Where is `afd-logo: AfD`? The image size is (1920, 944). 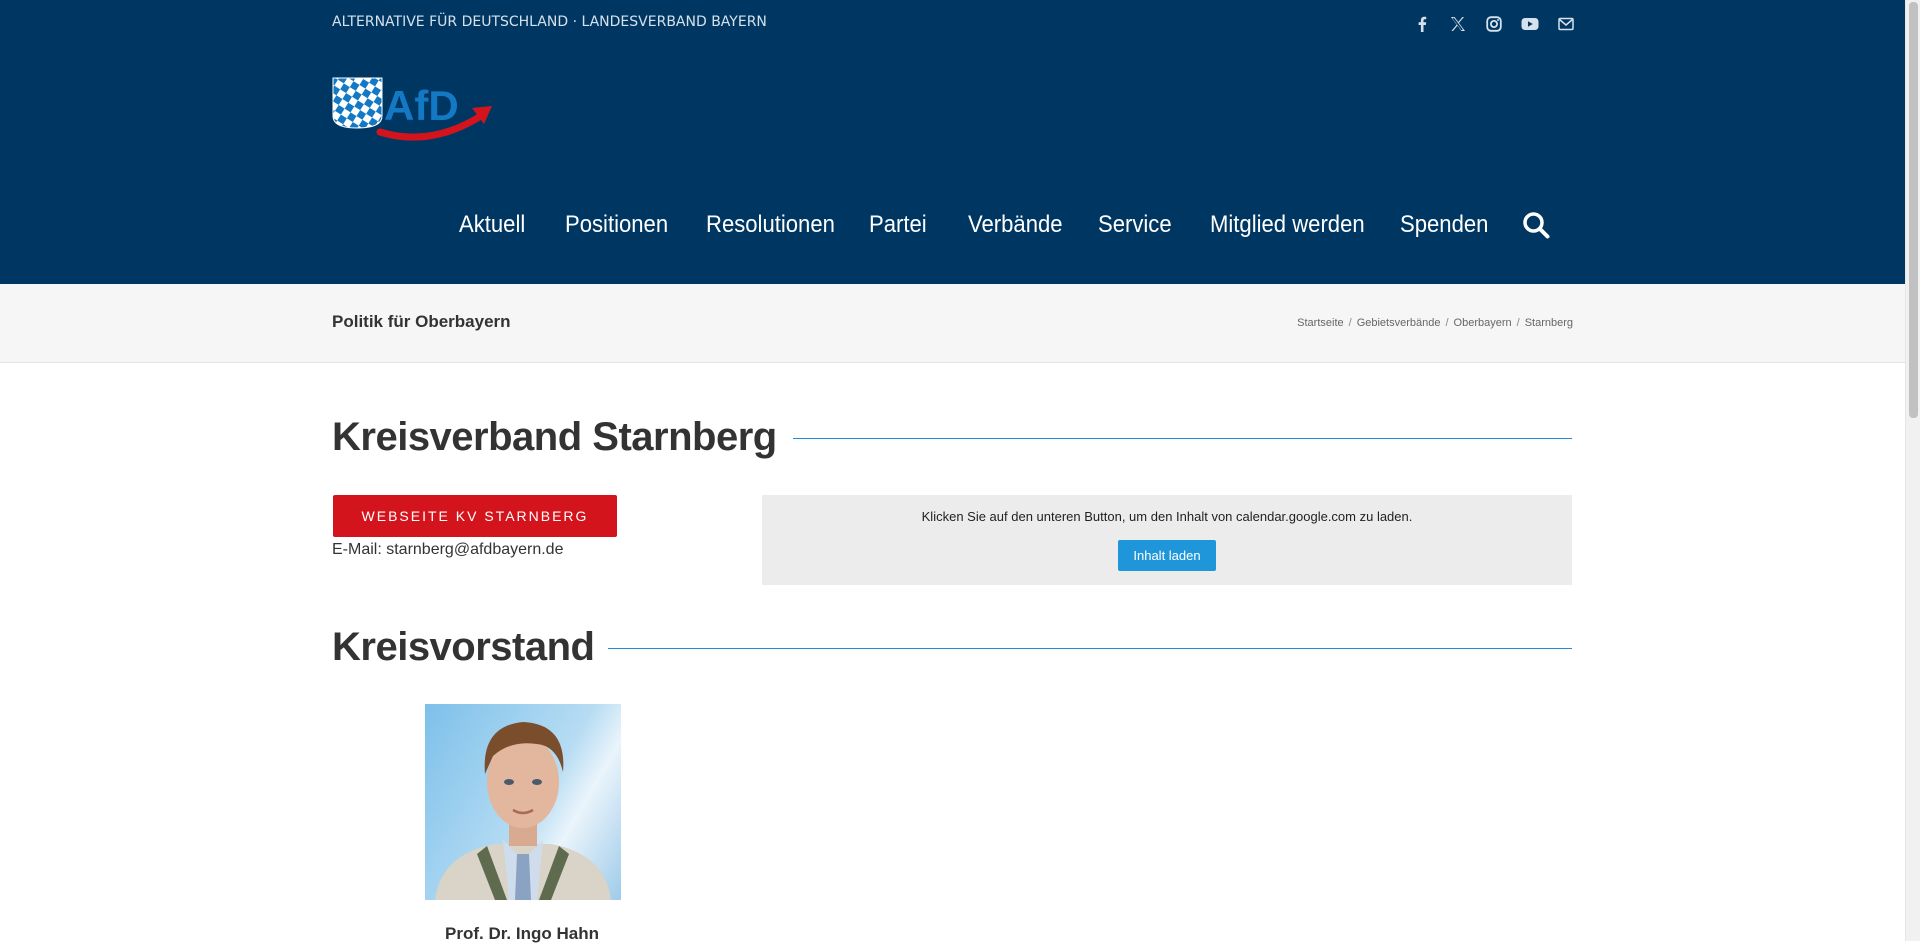 afd-logo: AfD is located at coordinates (414, 111).